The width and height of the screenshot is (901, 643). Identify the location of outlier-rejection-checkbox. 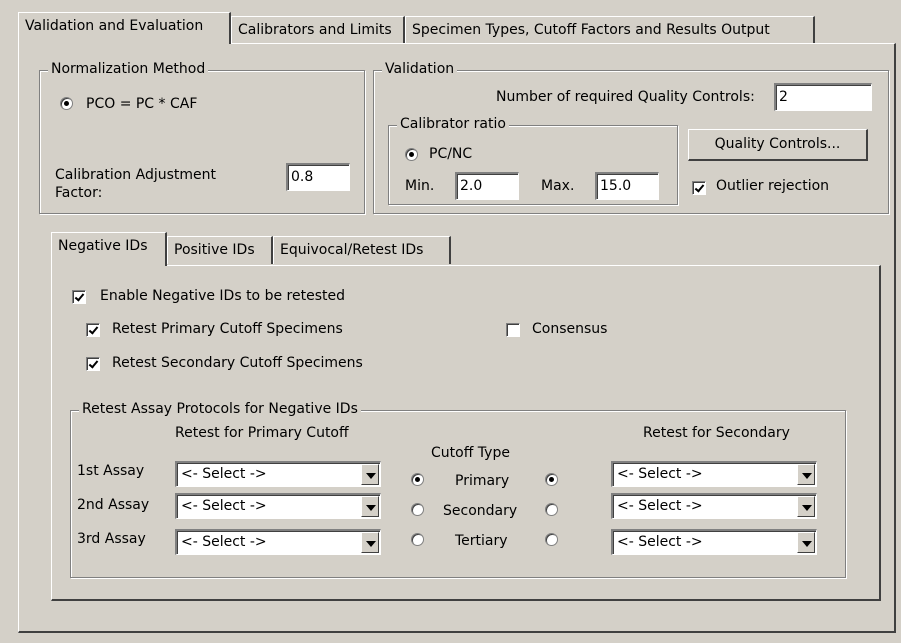
(699, 188).